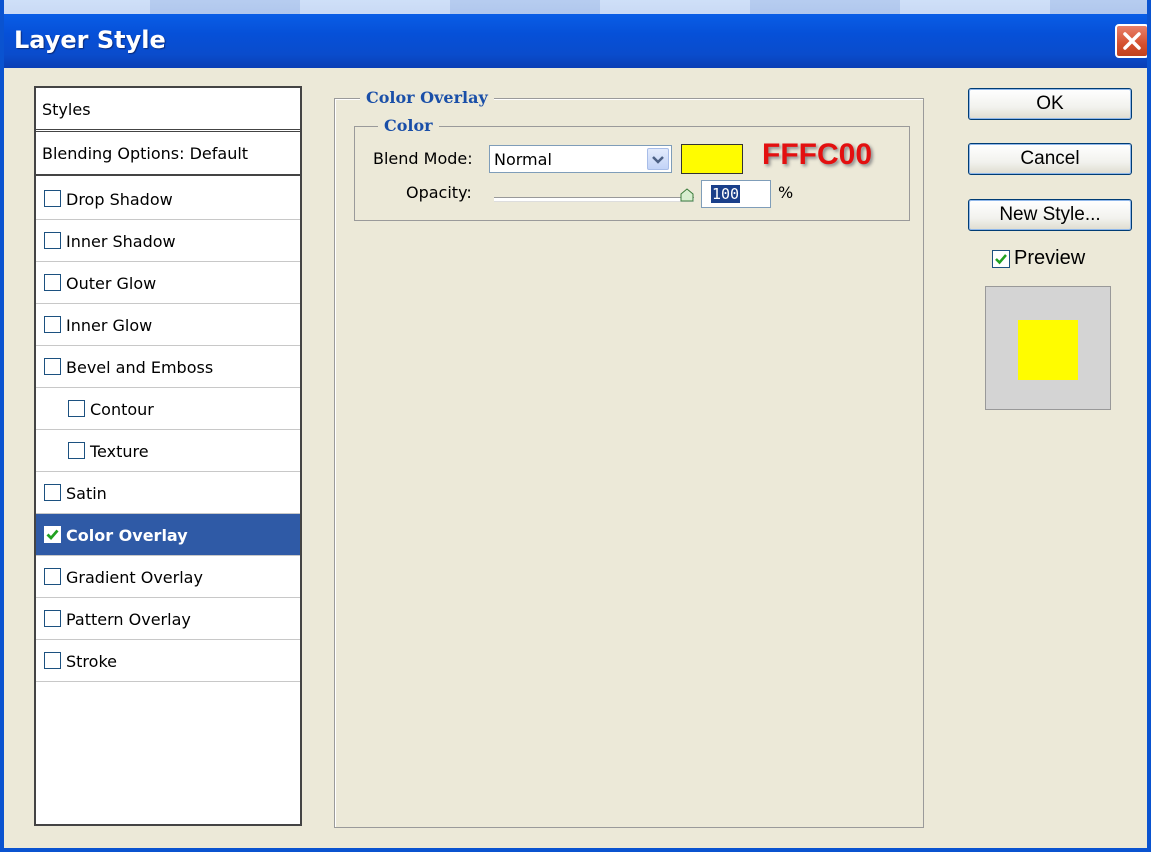 The width and height of the screenshot is (1151, 852). What do you see at coordinates (119, 451) in the screenshot?
I see `style-item-label: Texture` at bounding box center [119, 451].